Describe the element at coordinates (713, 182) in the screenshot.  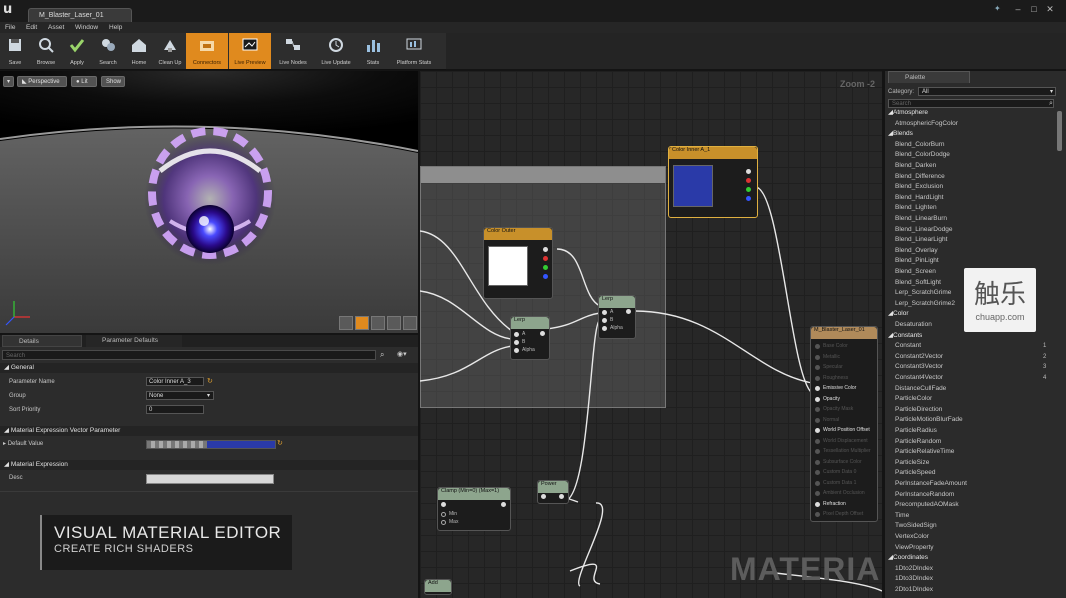
I see `node-color-inner: Color Inner A_1` at that location.